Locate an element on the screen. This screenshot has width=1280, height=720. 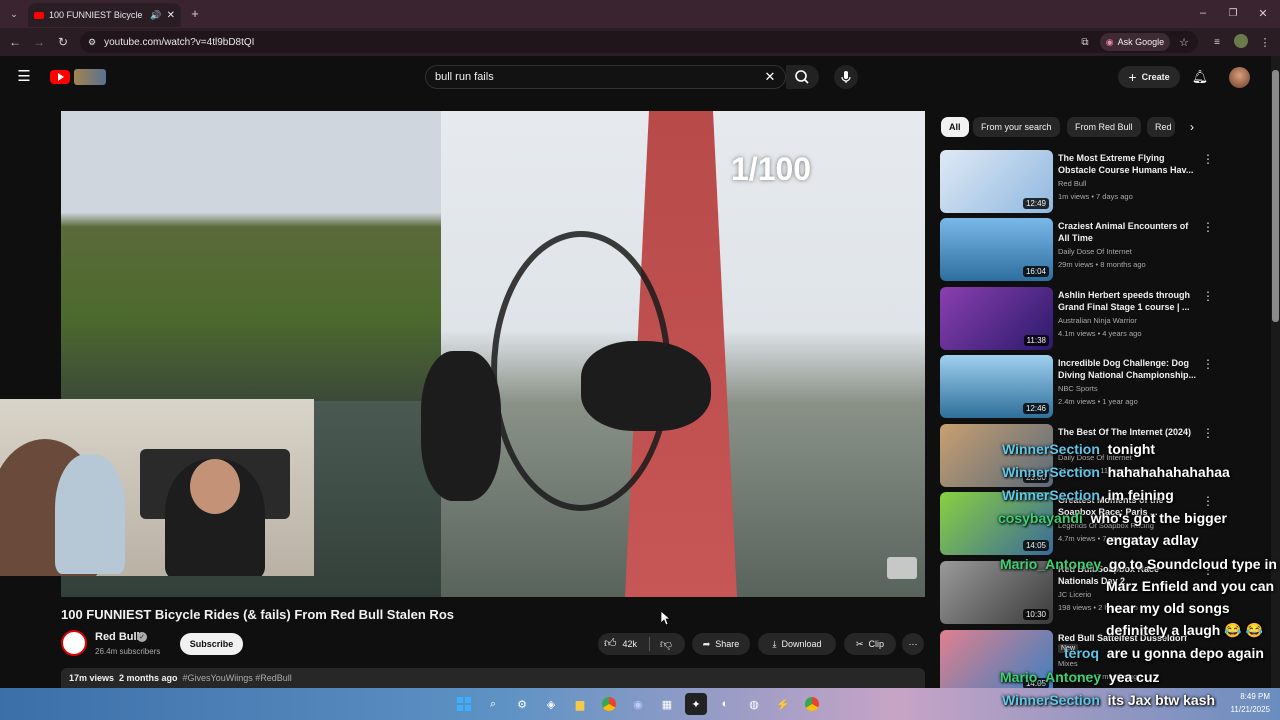
app-icon-2: ◐ is located at coordinates (725, 704).